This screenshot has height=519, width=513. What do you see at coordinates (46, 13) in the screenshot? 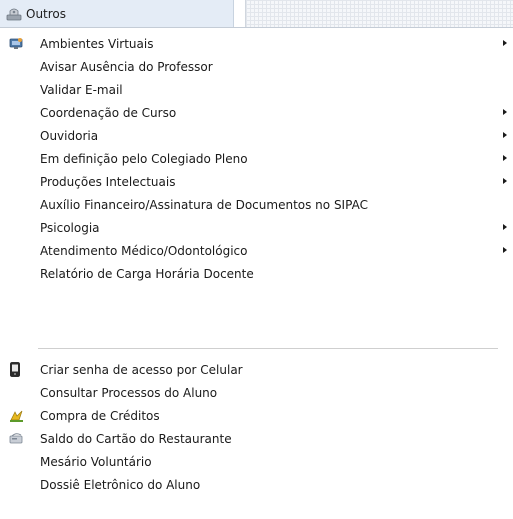
I see `tab-outros-label: Outros` at bounding box center [46, 13].